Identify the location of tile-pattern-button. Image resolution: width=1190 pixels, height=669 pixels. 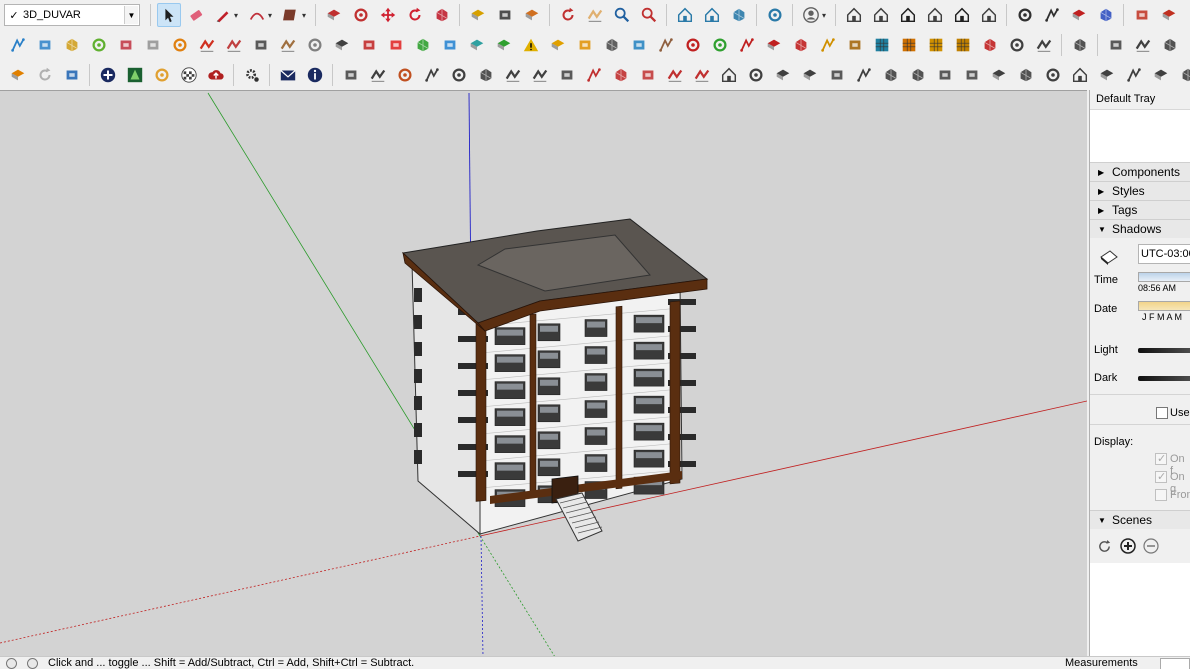
(909, 45).